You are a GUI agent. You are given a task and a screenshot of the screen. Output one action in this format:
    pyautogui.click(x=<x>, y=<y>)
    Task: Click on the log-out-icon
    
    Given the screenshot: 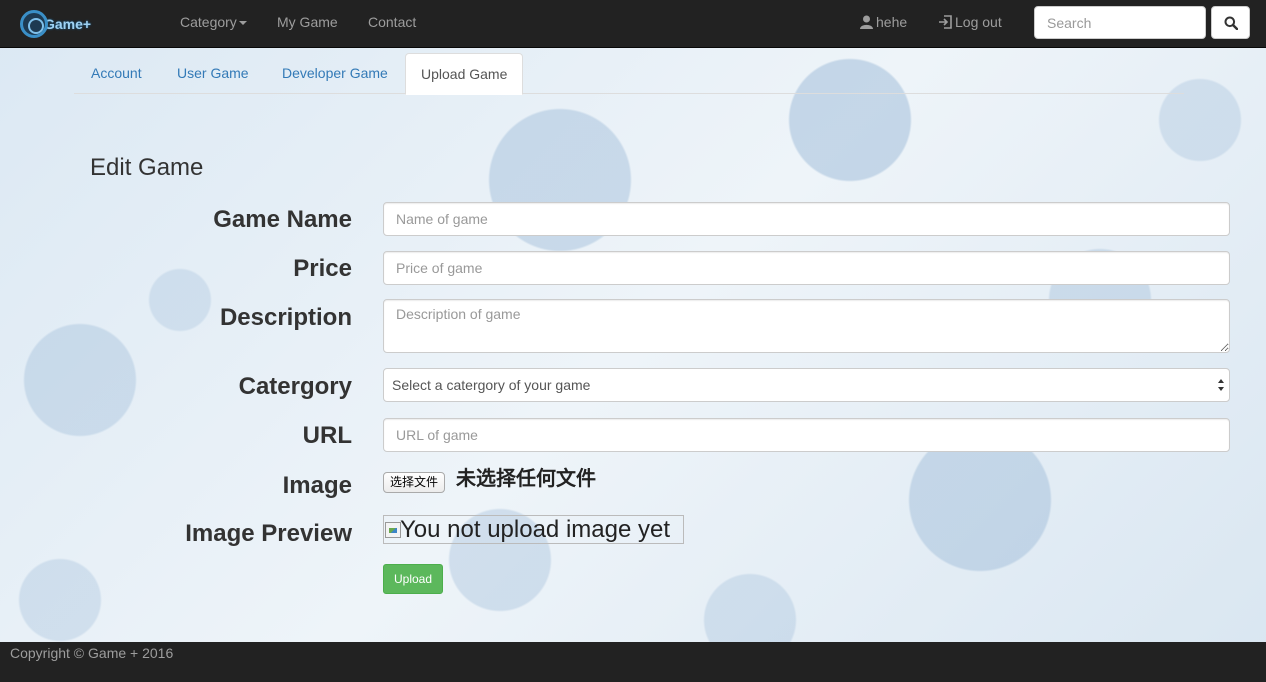 What is the action you would take?
    pyautogui.click(x=945, y=22)
    